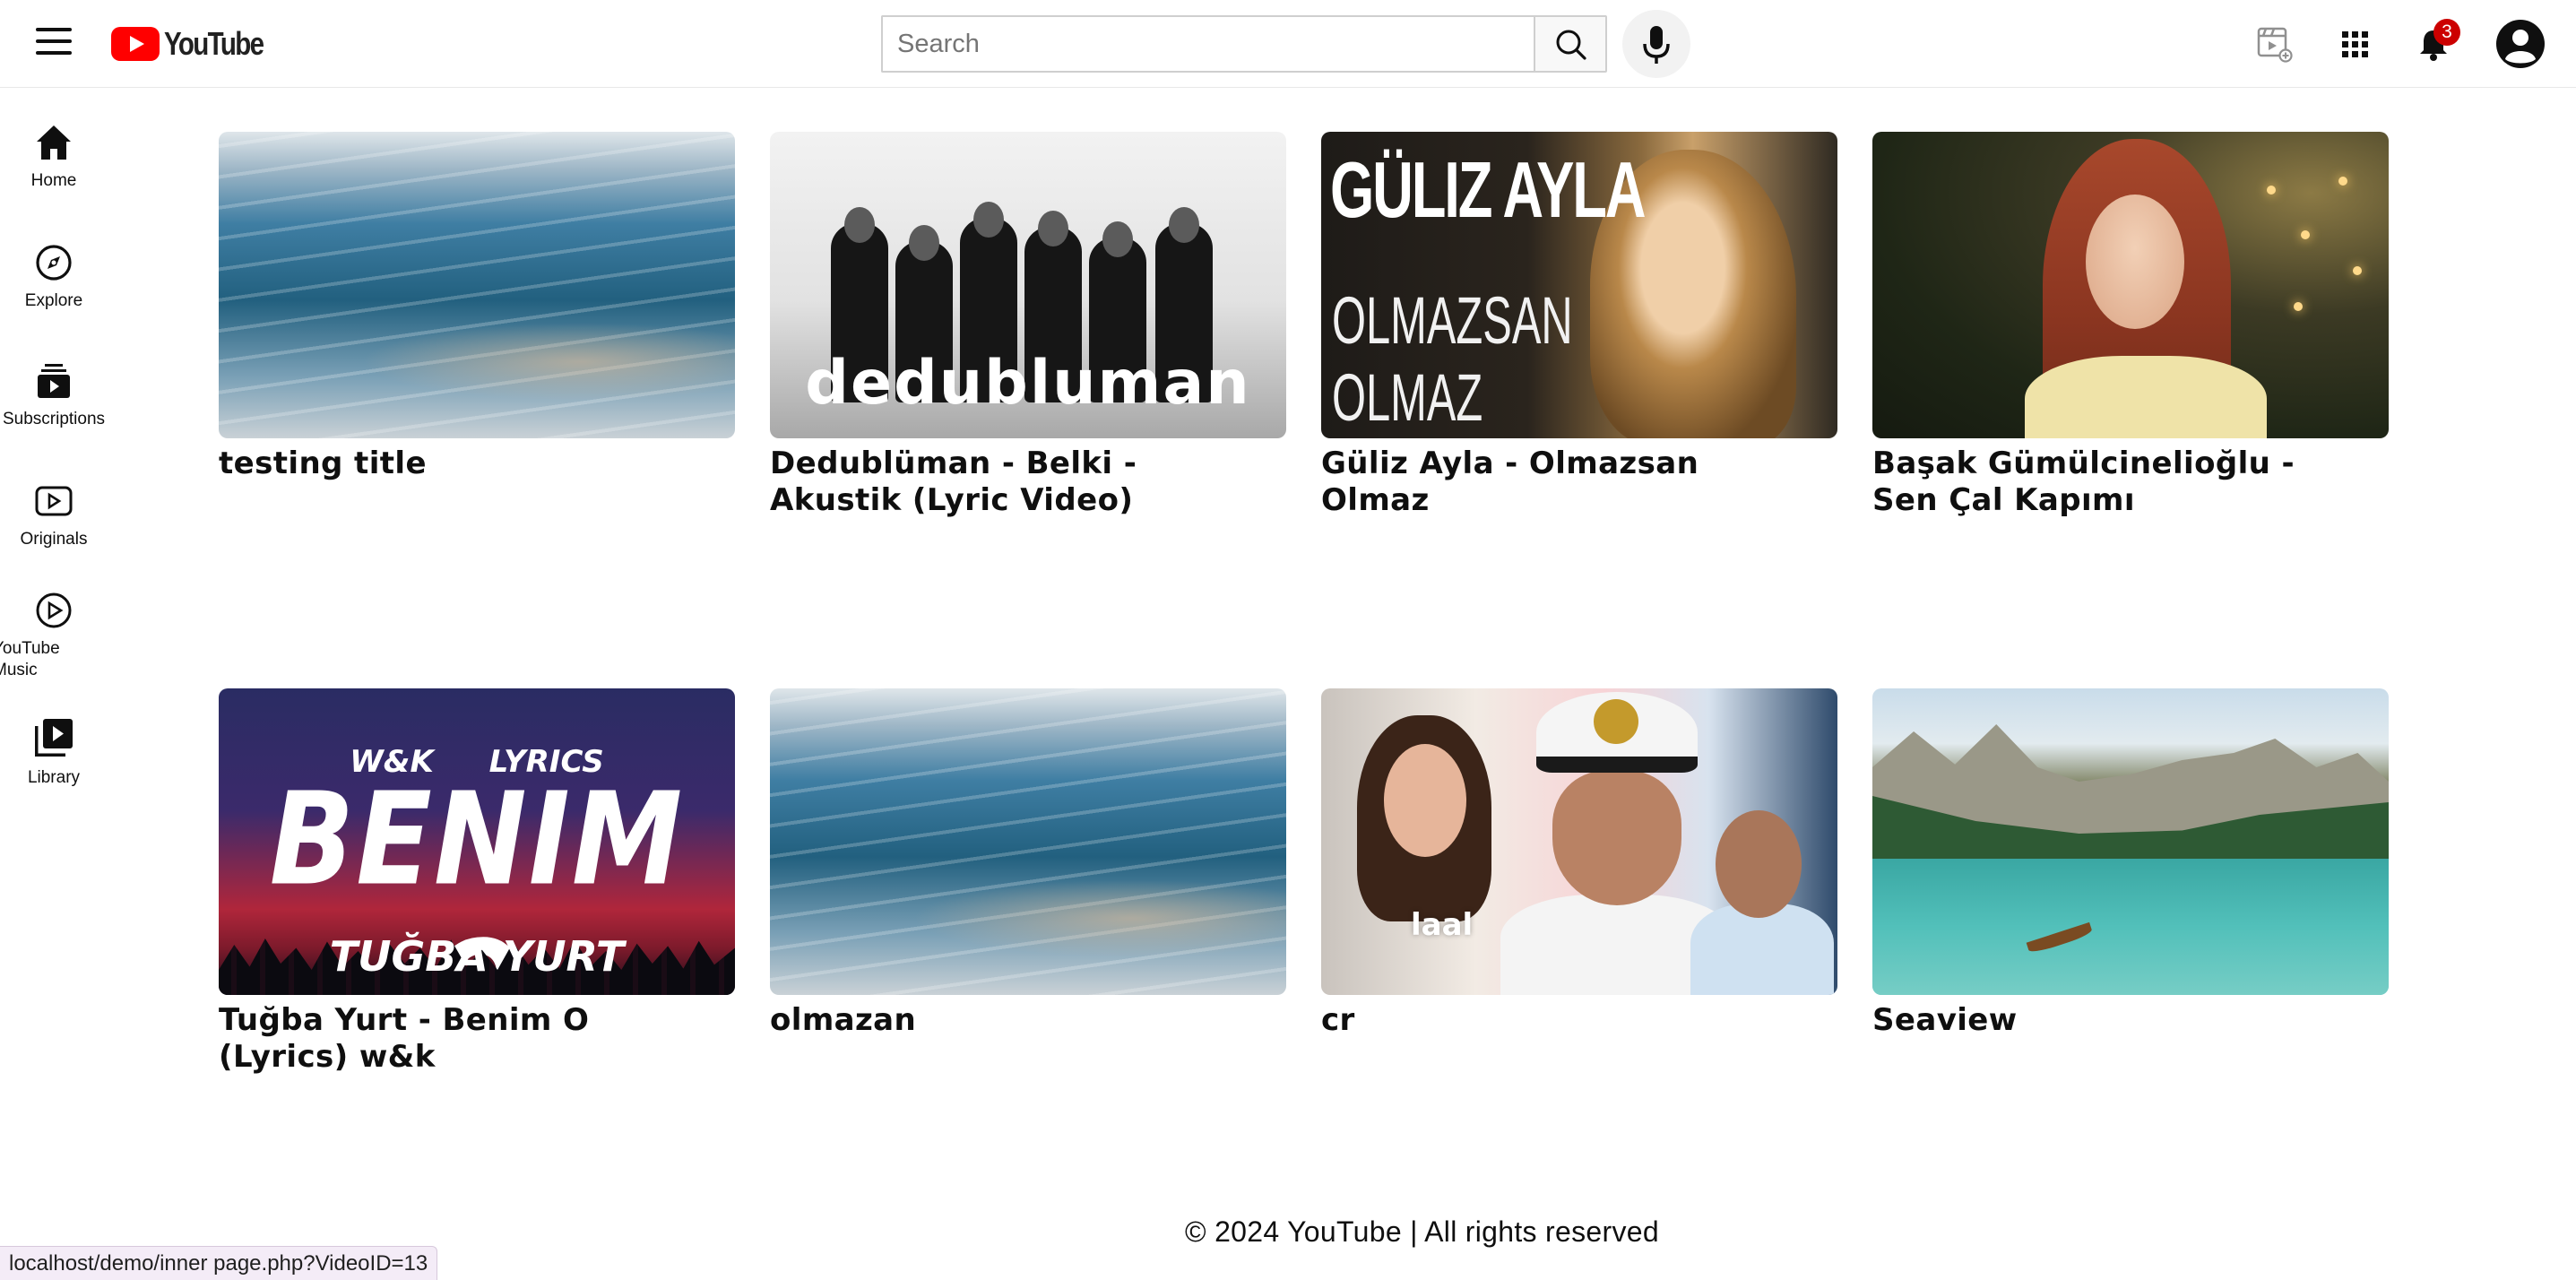 This screenshot has height=1280, width=2576. I want to click on voice-search-button, so click(1656, 44).